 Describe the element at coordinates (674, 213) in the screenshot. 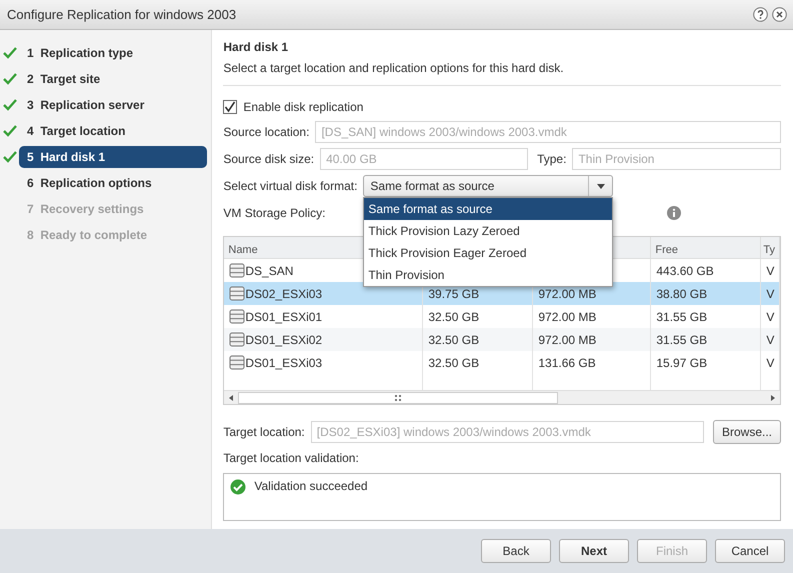

I see `info-icon` at that location.